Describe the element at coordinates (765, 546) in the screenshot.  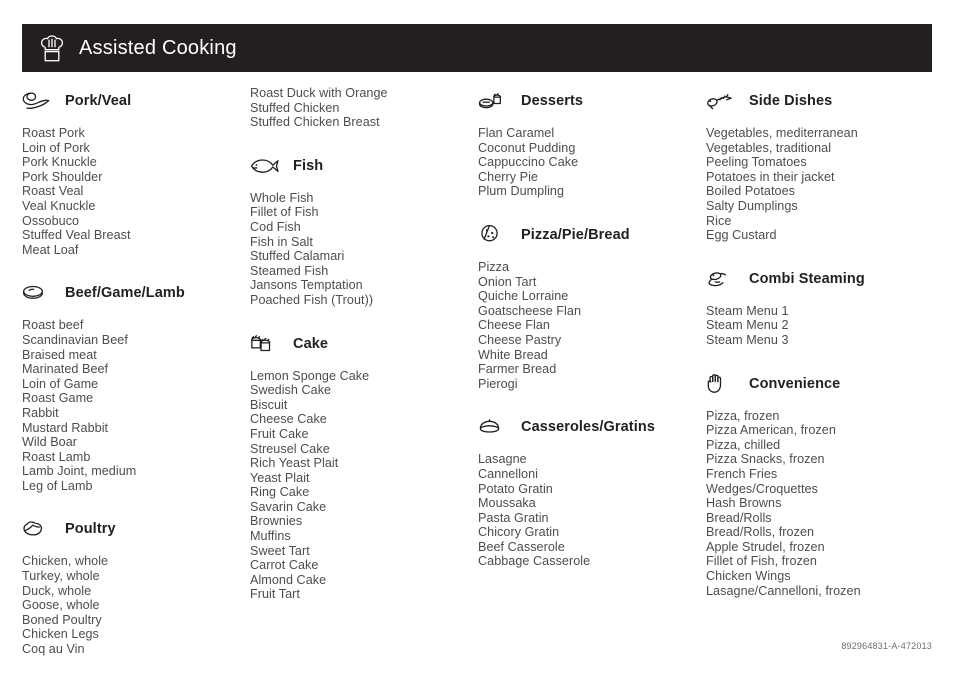
I see `list-item: Apple Strudel, frozen` at that location.